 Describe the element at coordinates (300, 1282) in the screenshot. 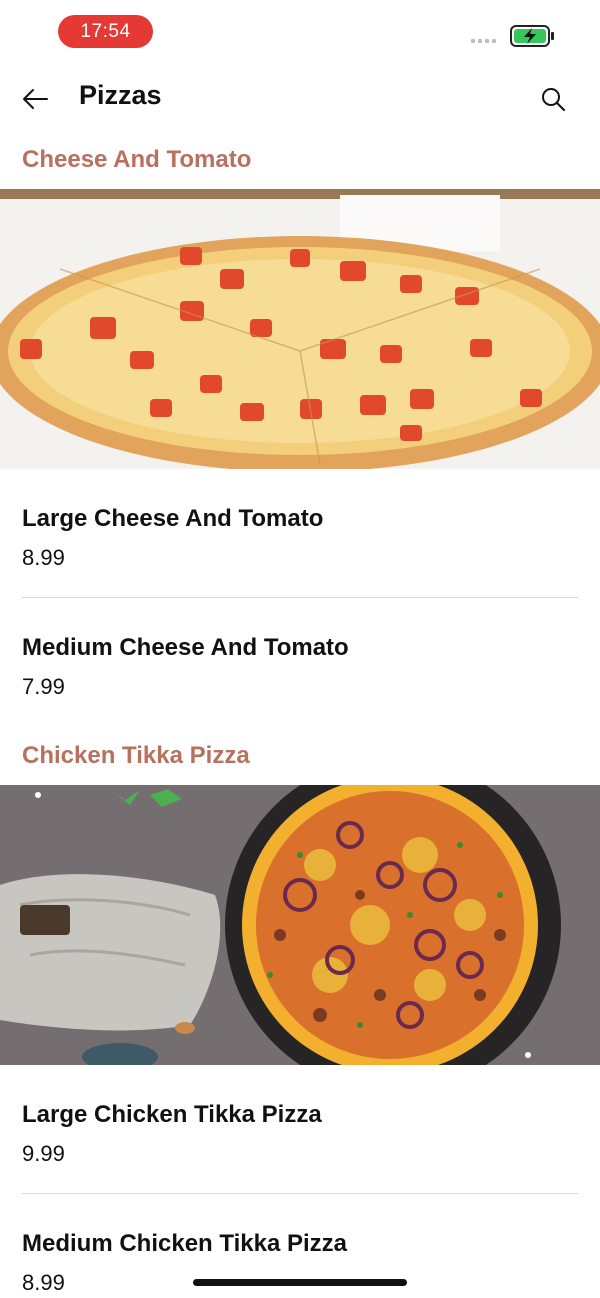

I see `home-indicator` at that location.